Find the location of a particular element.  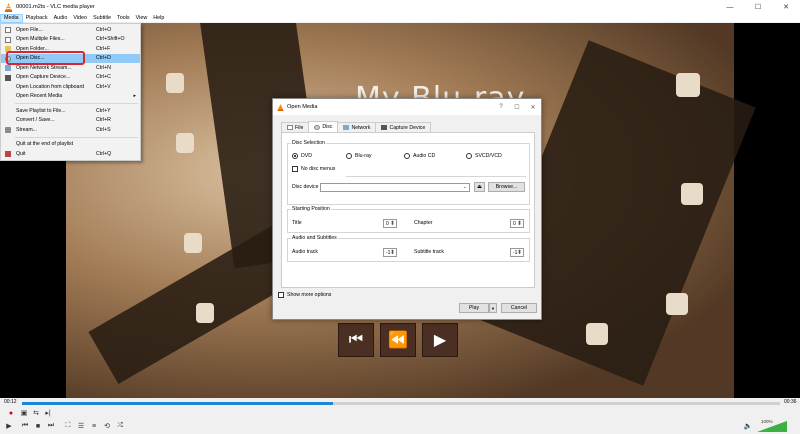

checkbox-box is located at coordinates (281, 295).